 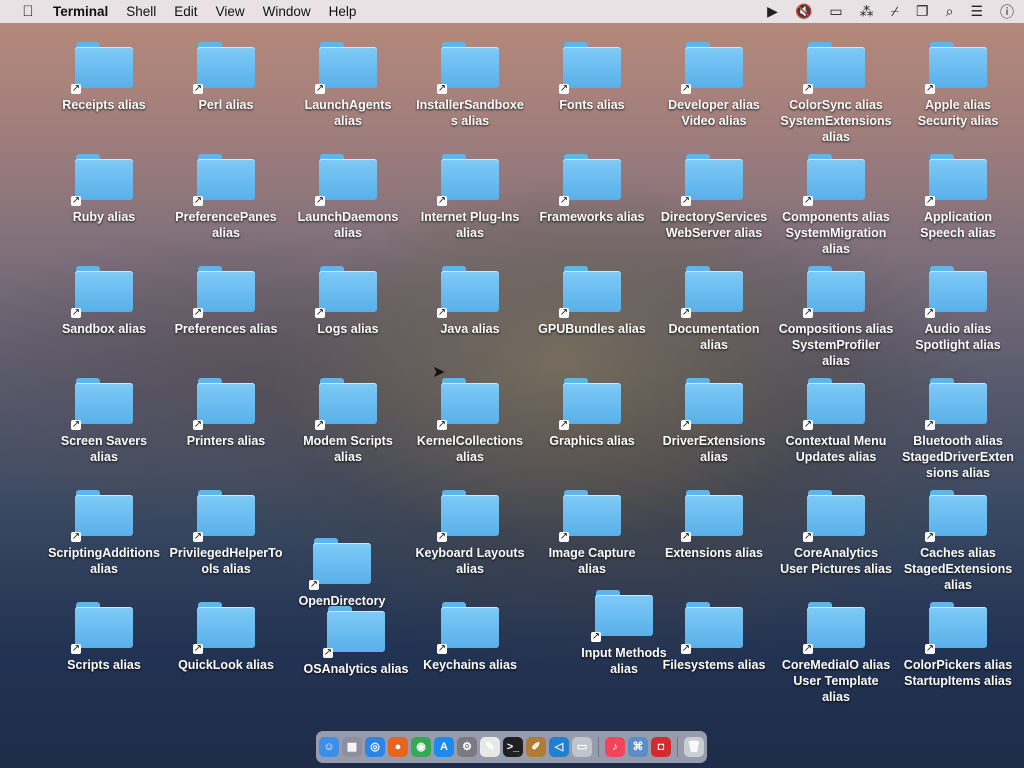 I want to click on desktop-alias-item: ↗ LaunchDaemons alias, so click(x=348, y=197).